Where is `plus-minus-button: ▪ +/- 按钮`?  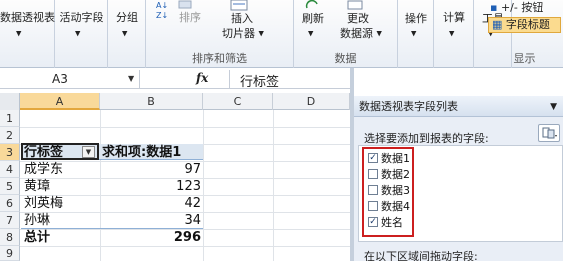
plus-minus-button: ▪ +/- 按钮 is located at coordinates (526, 7).